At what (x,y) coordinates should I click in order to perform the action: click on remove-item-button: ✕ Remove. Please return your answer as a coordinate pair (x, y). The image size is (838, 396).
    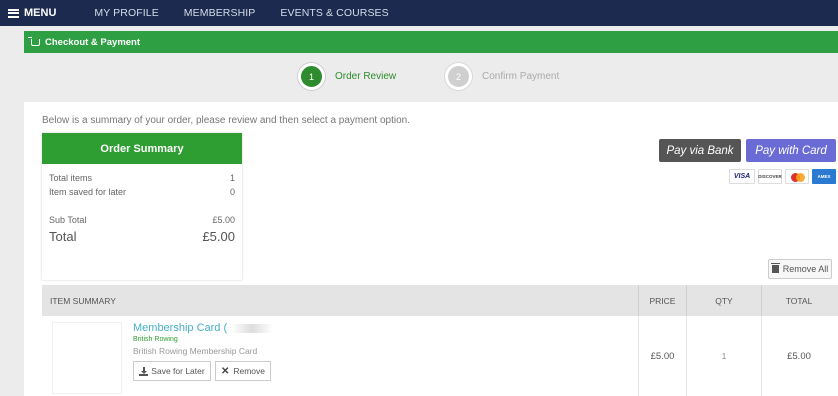
    Looking at the image, I should click on (243, 371).